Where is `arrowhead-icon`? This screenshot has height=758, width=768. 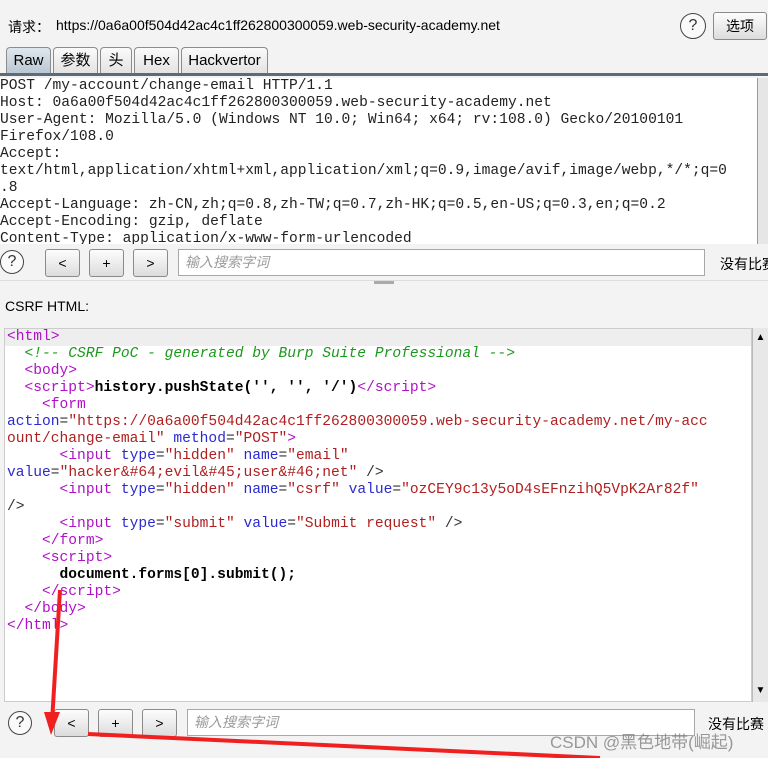 arrowhead-icon is located at coordinates (52, 723).